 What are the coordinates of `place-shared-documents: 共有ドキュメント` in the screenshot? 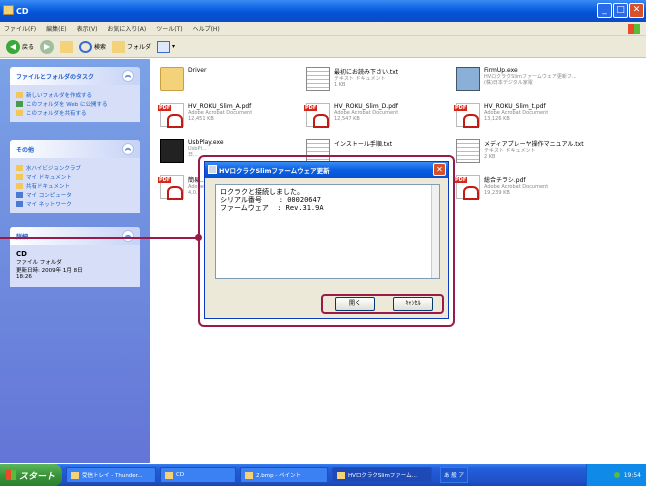 It's located at (75, 185).